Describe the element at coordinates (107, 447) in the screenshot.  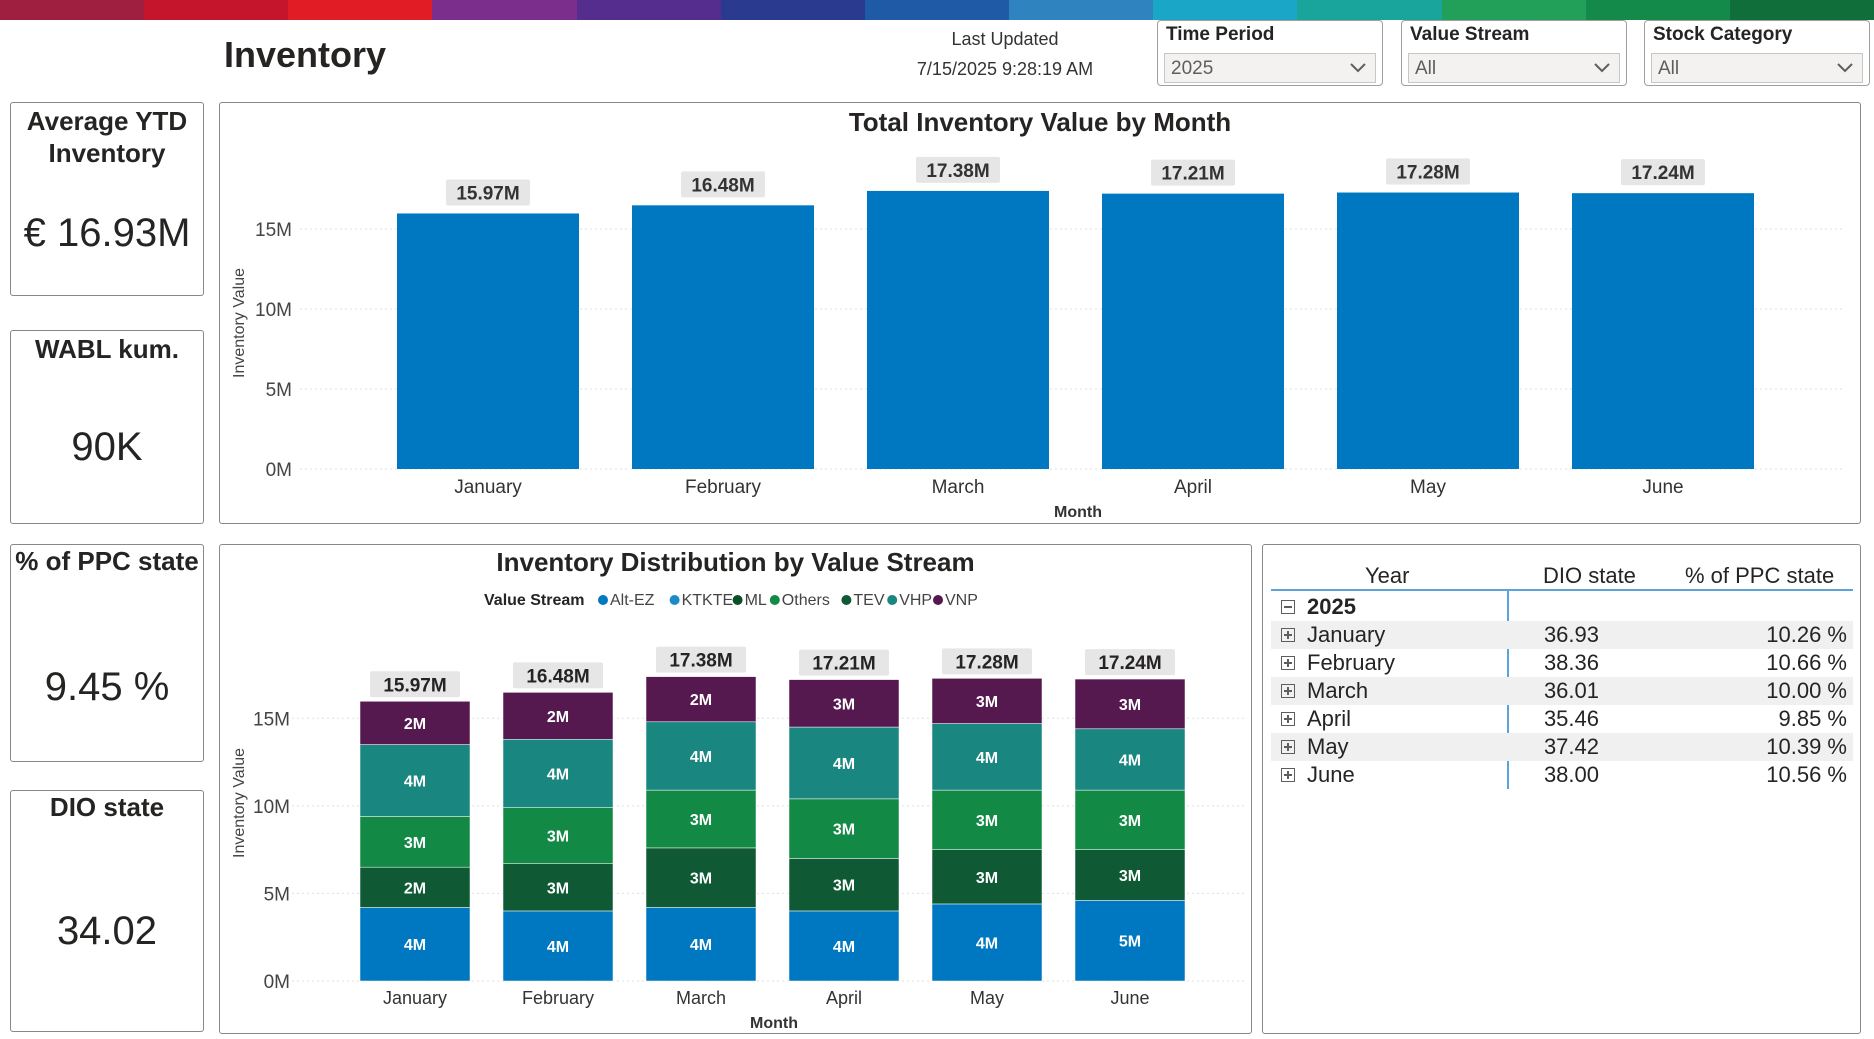
I see `kpi-value: 90K` at that location.